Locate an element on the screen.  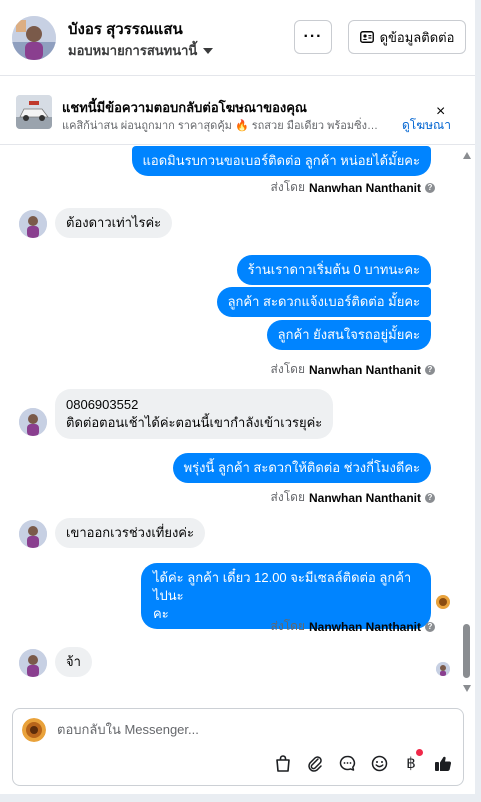
more-icon: ··· is located at coordinates (313, 36).